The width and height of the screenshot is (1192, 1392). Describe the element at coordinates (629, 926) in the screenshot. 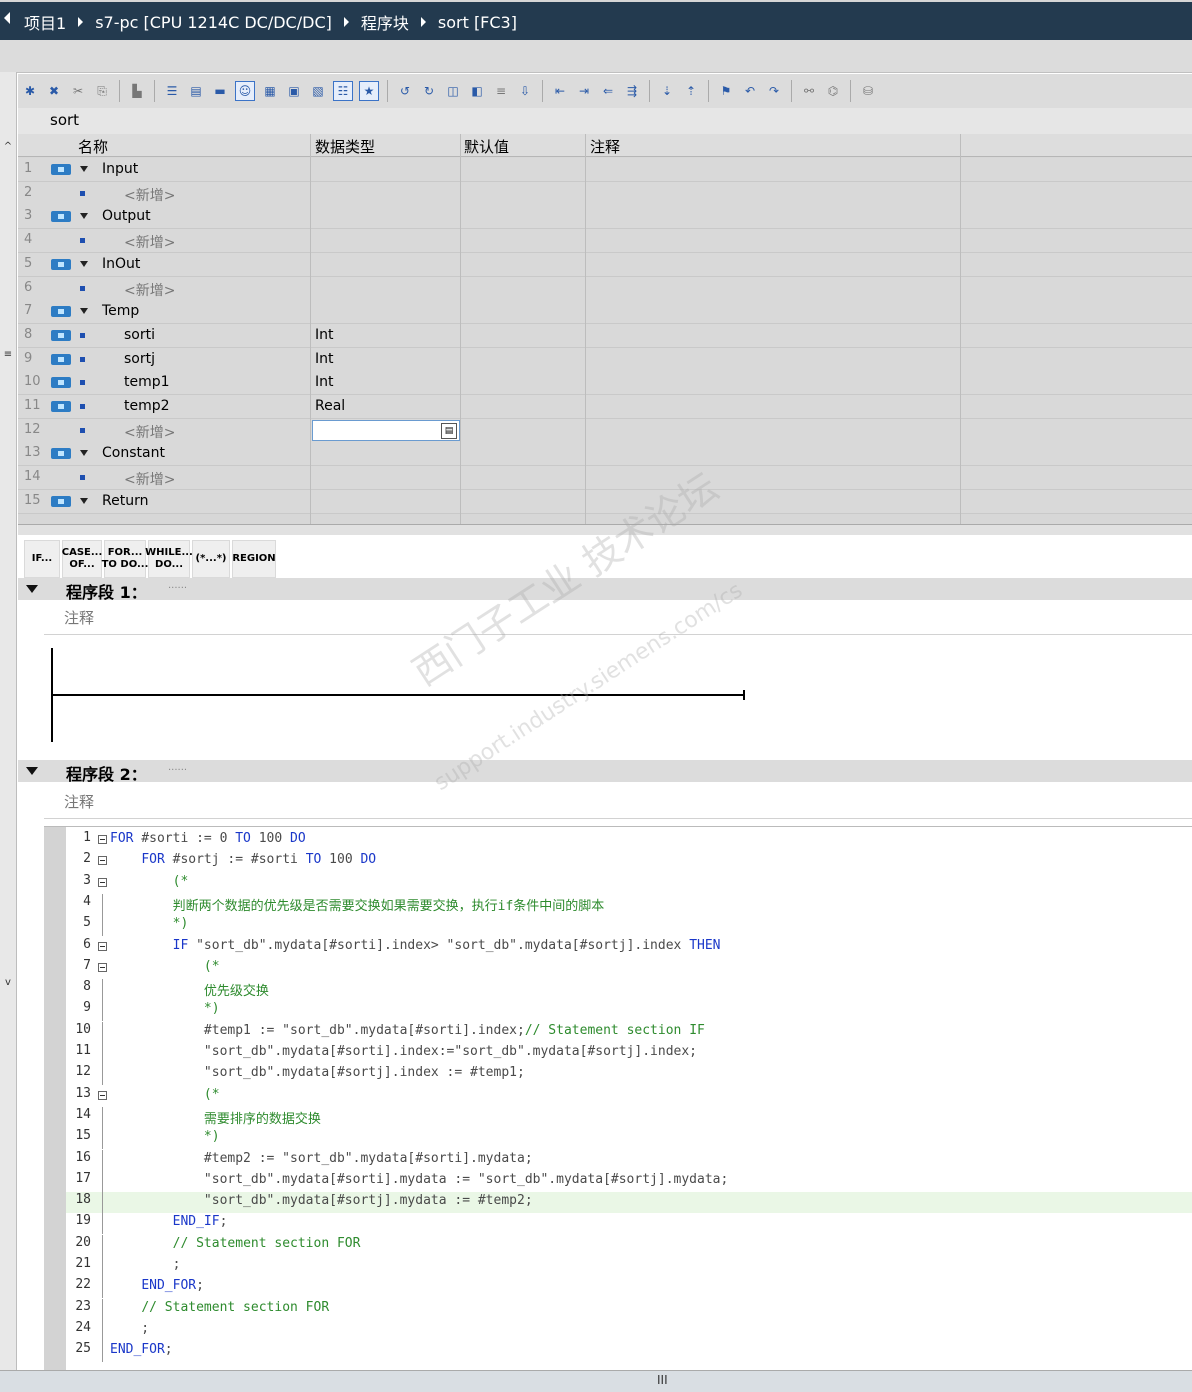

I see `code-line: 5 *)` at that location.